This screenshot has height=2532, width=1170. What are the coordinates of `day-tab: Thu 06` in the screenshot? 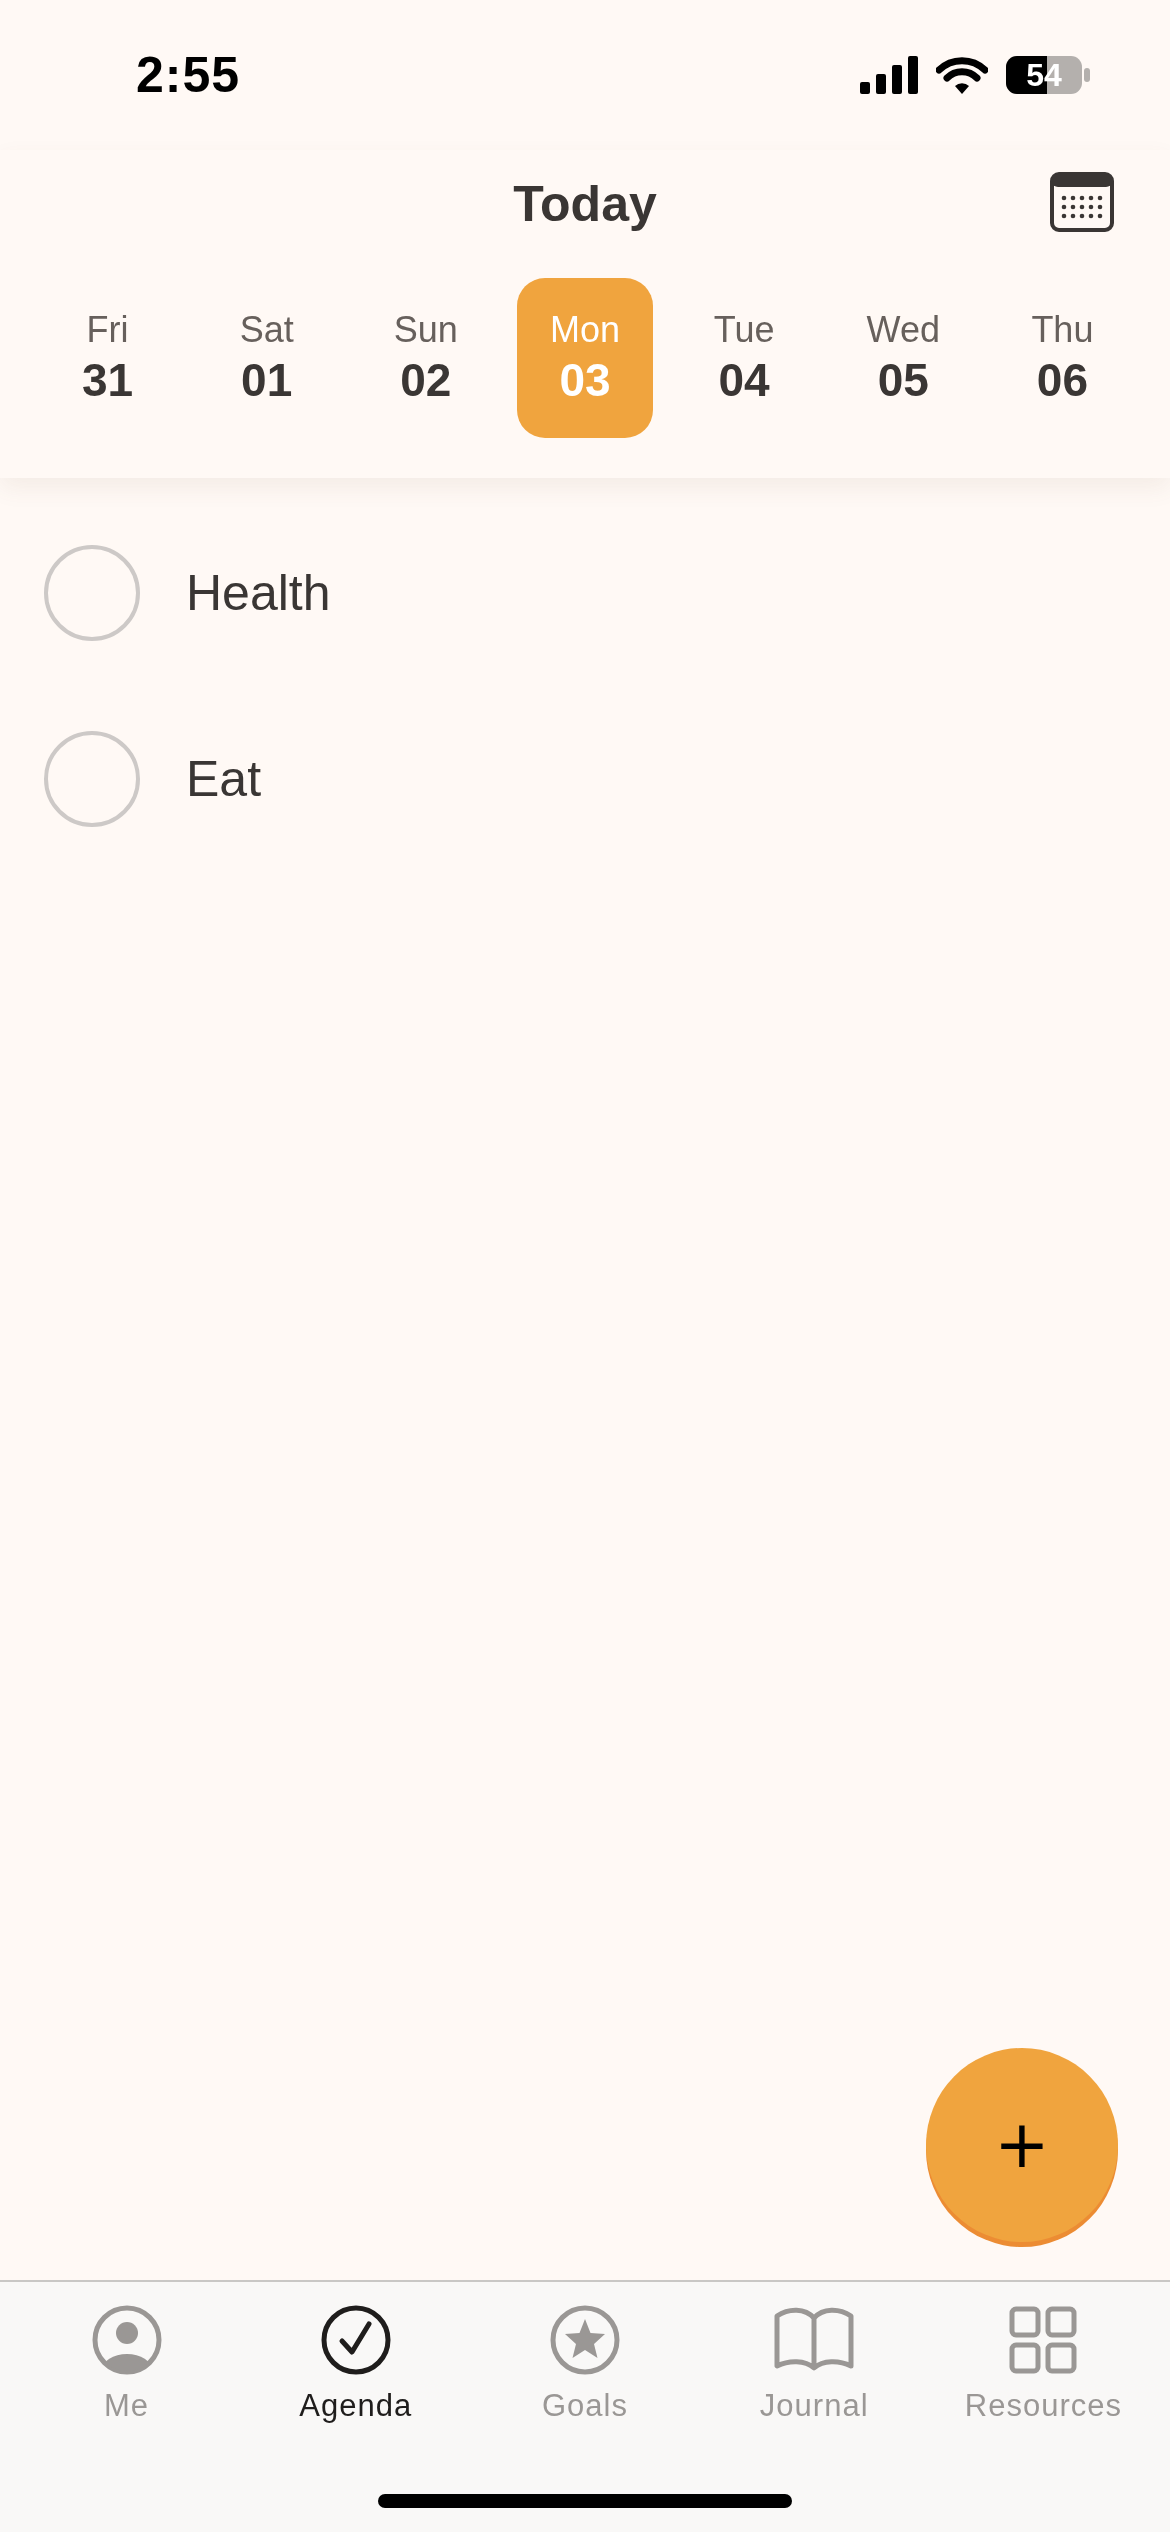 It's located at (1062, 358).